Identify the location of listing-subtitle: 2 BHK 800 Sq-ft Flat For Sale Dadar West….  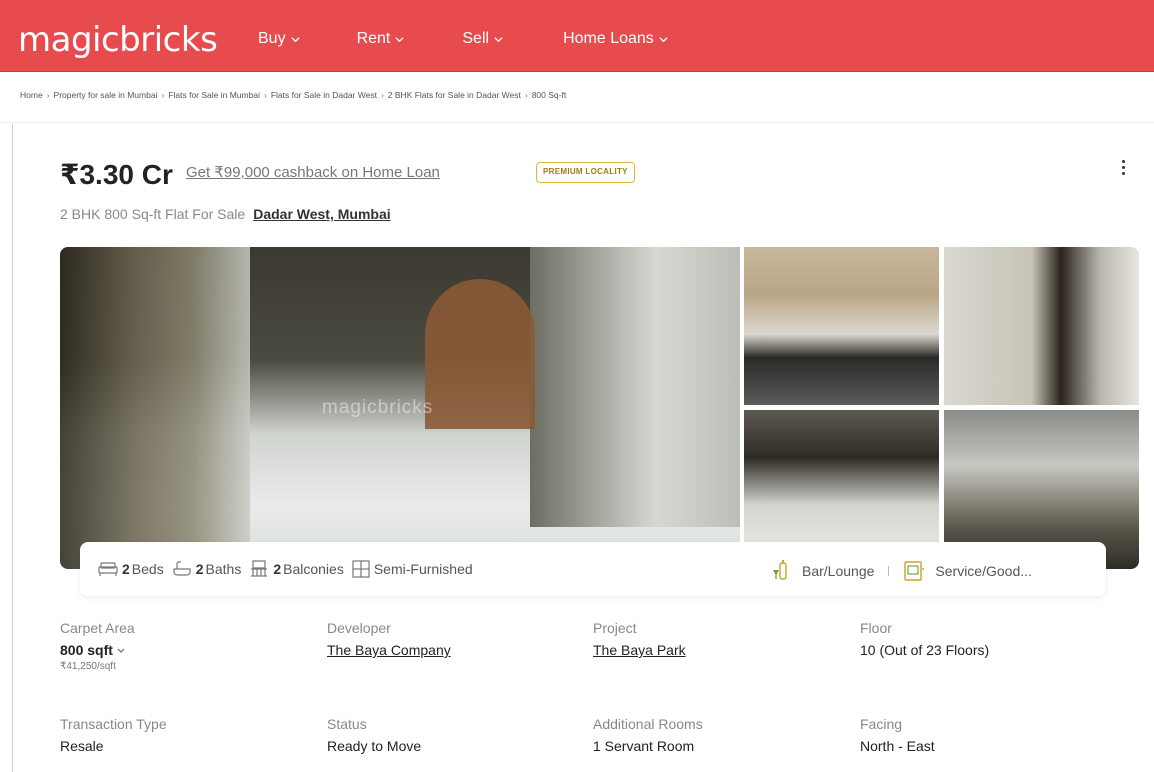
(225, 214).